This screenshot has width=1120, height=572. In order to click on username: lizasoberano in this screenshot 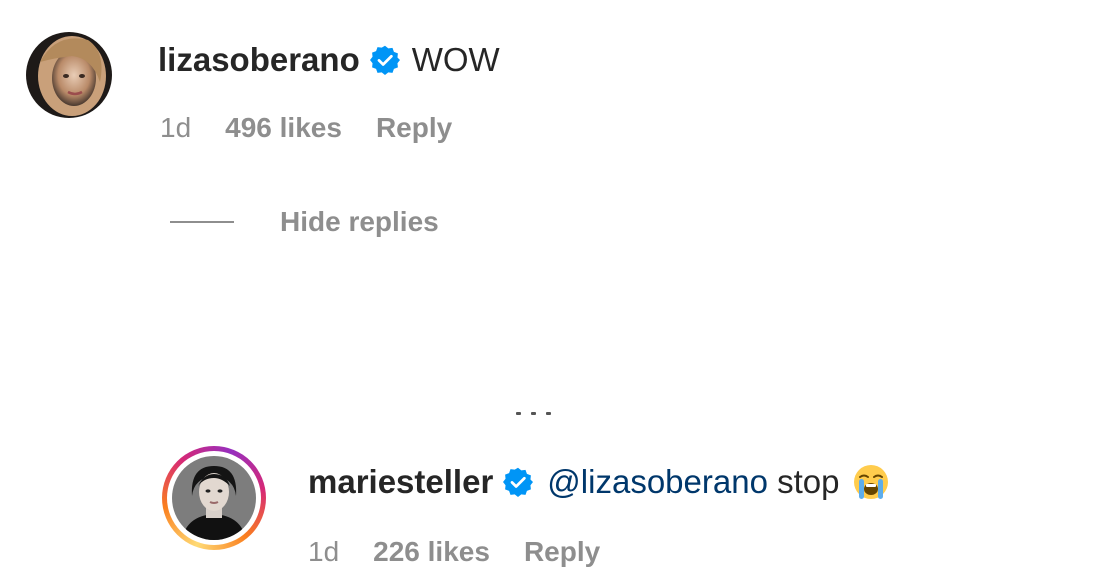, I will do `click(259, 60)`.